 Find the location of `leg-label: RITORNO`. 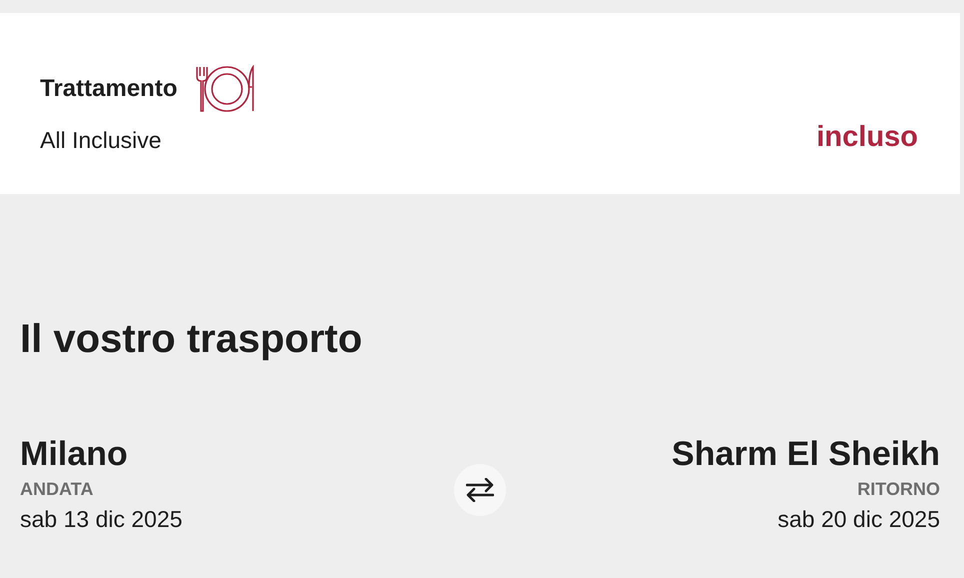

leg-label: RITORNO is located at coordinates (898, 489).